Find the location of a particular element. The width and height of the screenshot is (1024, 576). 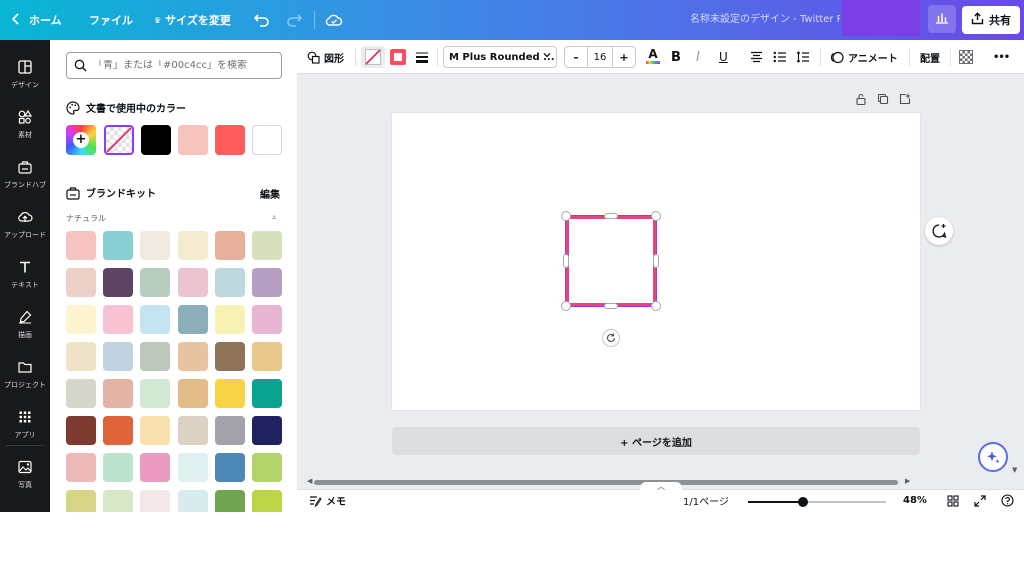

color-search-input is located at coordinates (183, 65).